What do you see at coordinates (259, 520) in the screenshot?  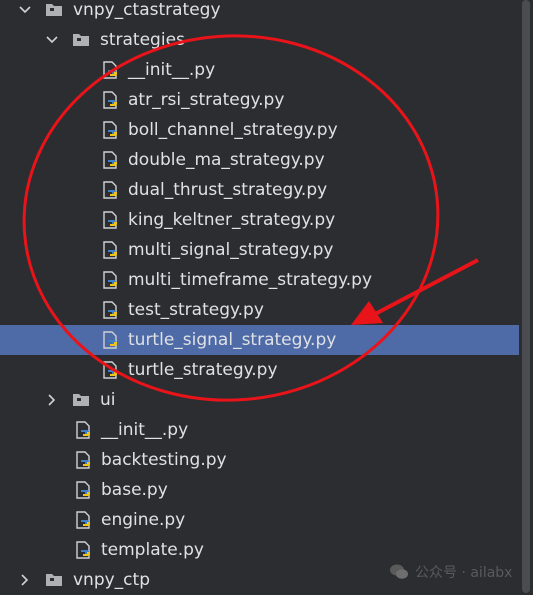 I see `tree-file-engine: engine.py` at bounding box center [259, 520].